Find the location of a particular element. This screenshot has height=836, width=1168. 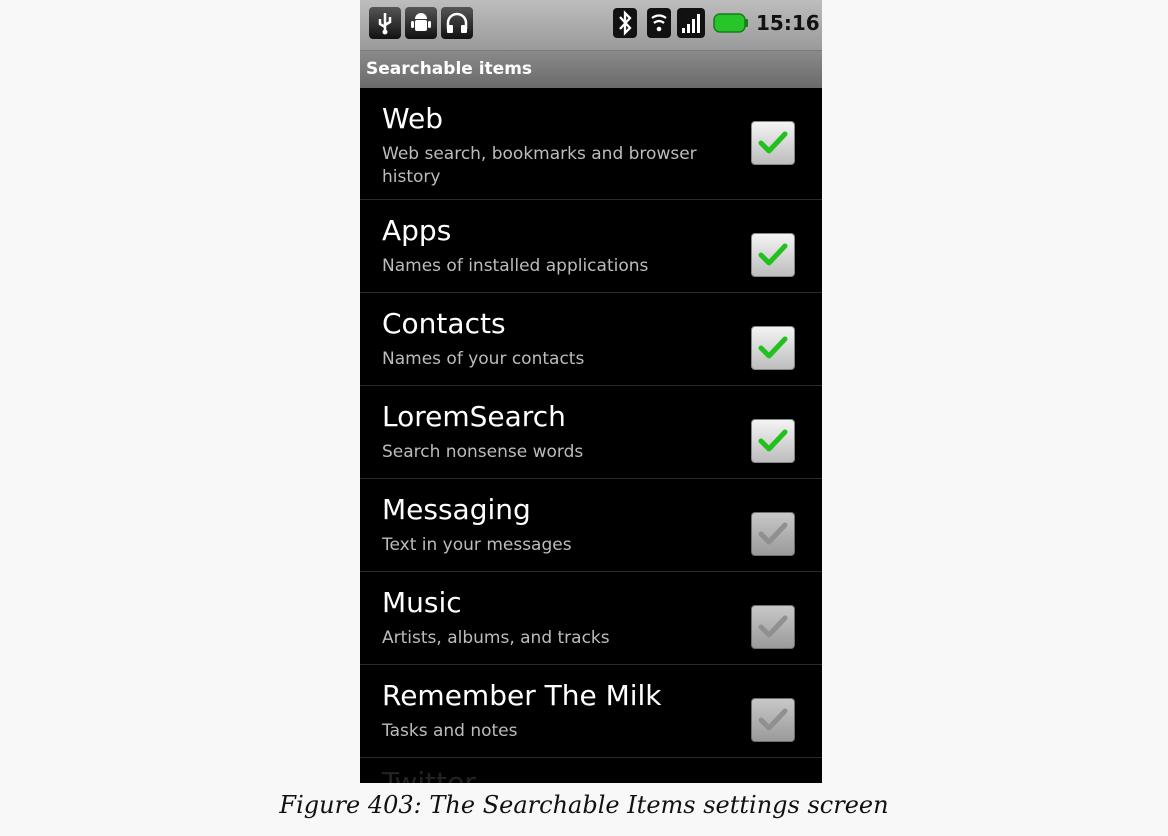

partially-hidden-list-item: Twitter is located at coordinates (429, 774).